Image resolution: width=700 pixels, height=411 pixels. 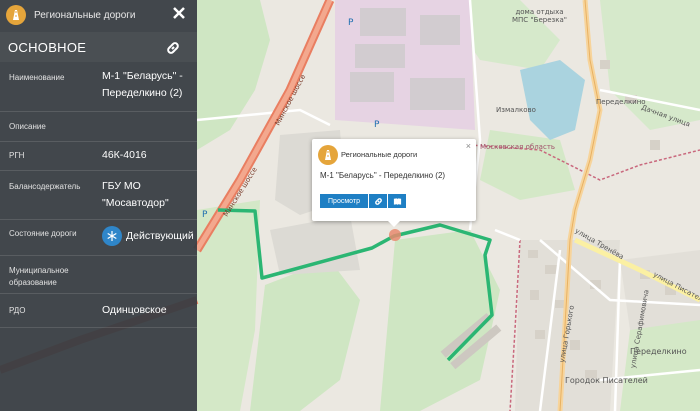 I want to click on popup-road-name: М-1 "Беларусь" - Переделкино (2), so click(x=383, y=175).